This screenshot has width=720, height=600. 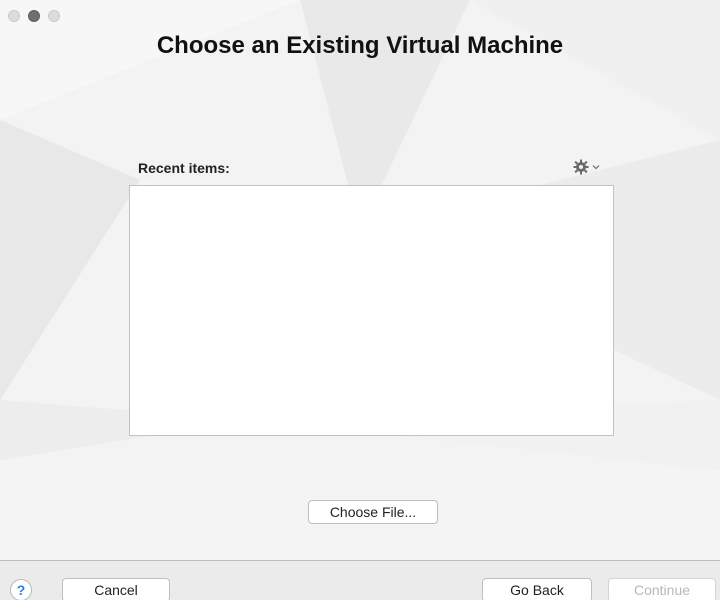 What do you see at coordinates (14, 16) in the screenshot?
I see `close-window-button` at bounding box center [14, 16].